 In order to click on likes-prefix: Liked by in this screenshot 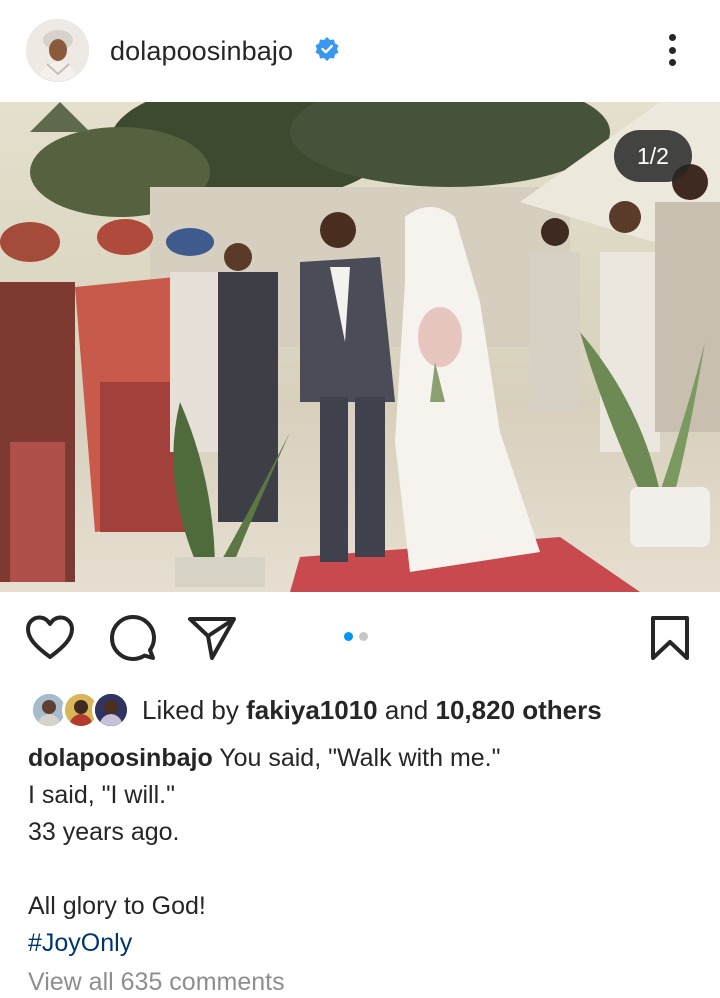, I will do `click(190, 709)`.